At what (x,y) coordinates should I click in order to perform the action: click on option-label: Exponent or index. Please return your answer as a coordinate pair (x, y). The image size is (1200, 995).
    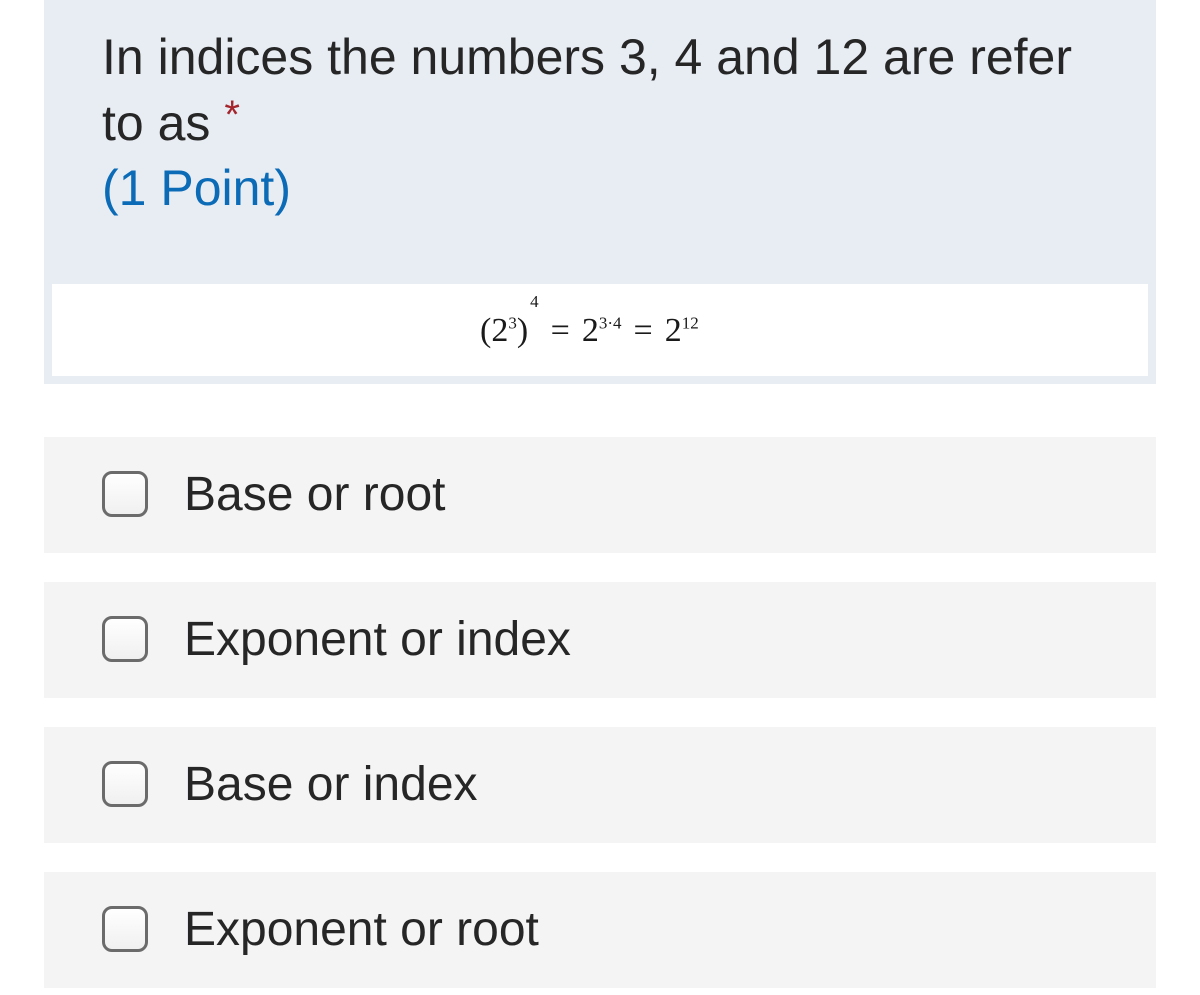
    Looking at the image, I should click on (377, 639).